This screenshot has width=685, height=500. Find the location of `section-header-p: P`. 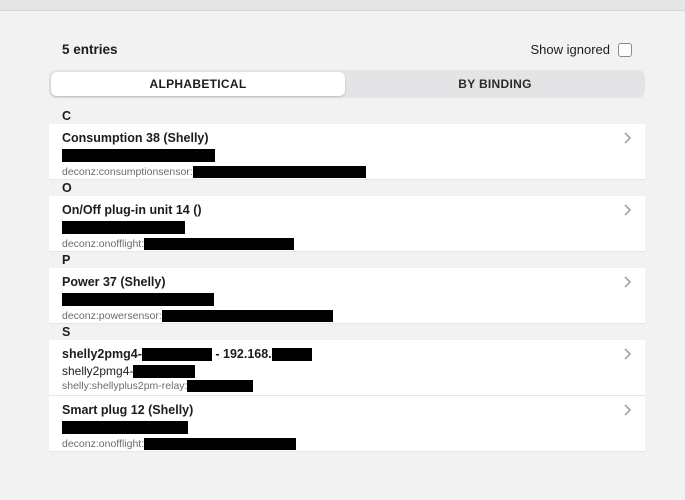

section-header-p: P is located at coordinates (66, 260).